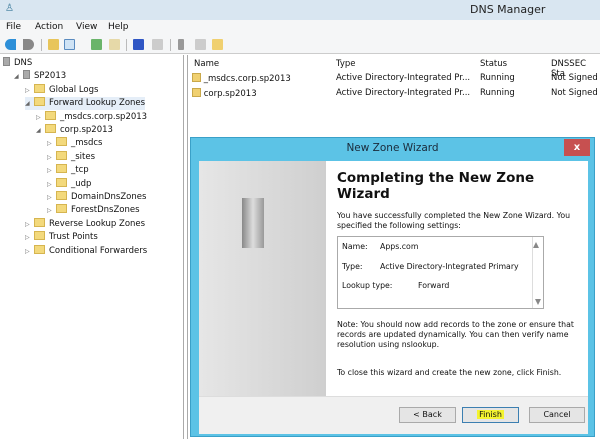 The width and height of the screenshot is (600, 439). Describe the element at coordinates (74, 89) in the screenshot. I see `tree-item-label: Global Logs` at that location.